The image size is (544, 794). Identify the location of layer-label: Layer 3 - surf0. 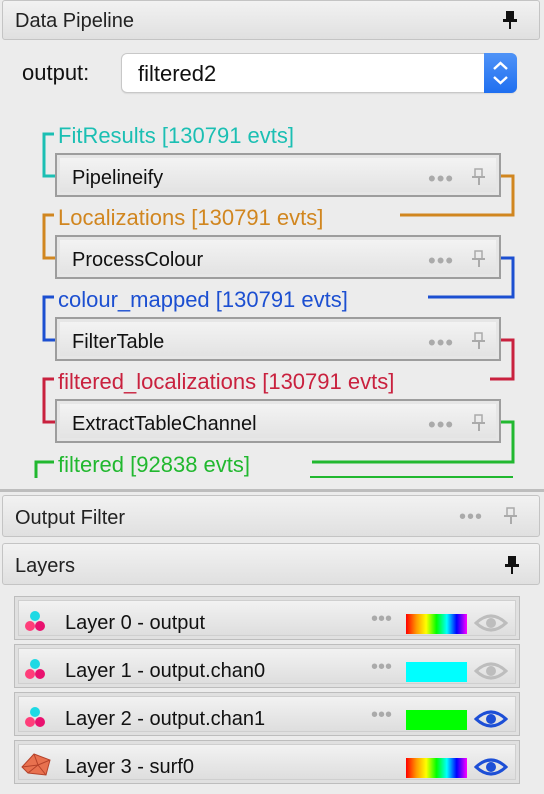
(129, 767).